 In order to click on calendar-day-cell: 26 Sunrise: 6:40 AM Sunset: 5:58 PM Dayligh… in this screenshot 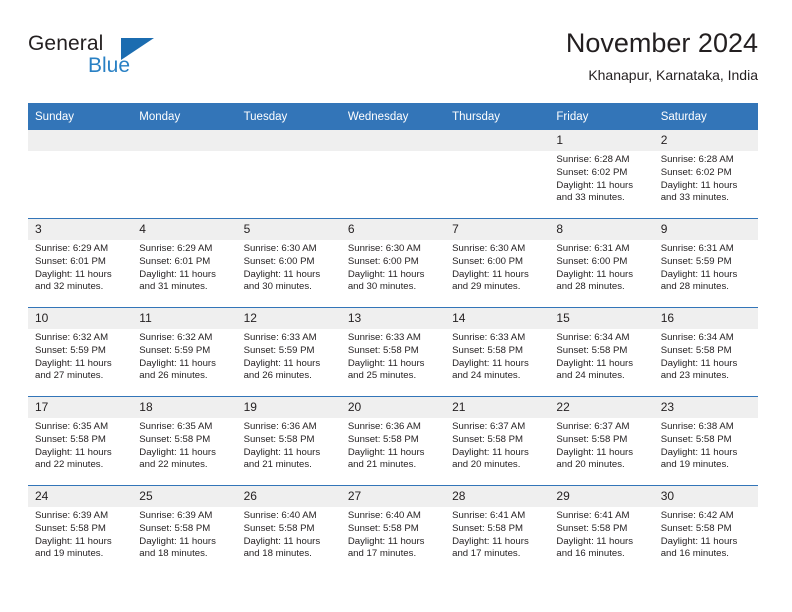, I will do `click(288, 529)`.